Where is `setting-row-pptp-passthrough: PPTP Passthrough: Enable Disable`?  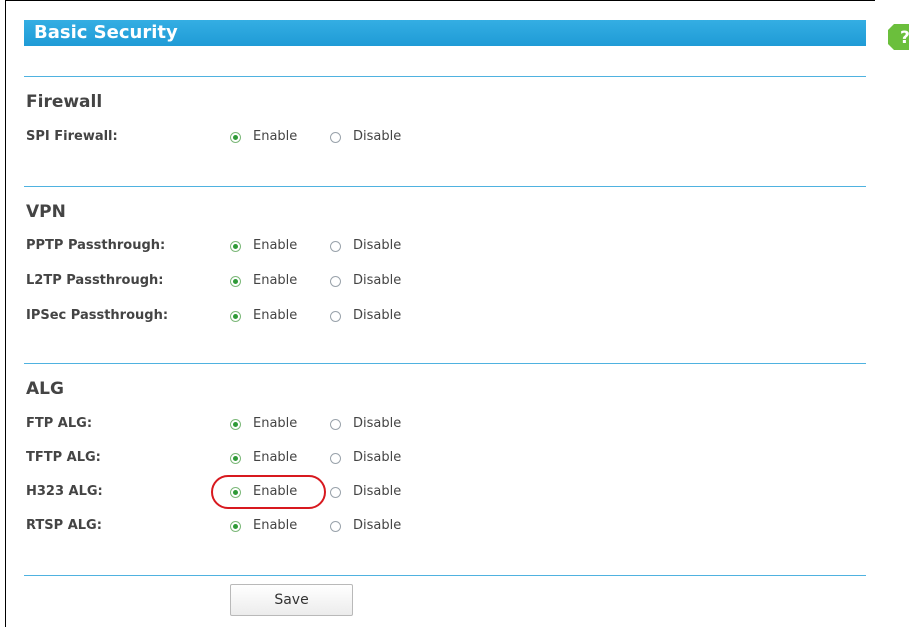
setting-row-pptp-passthrough: PPTP Passthrough: Enable Disable is located at coordinates (435, 246).